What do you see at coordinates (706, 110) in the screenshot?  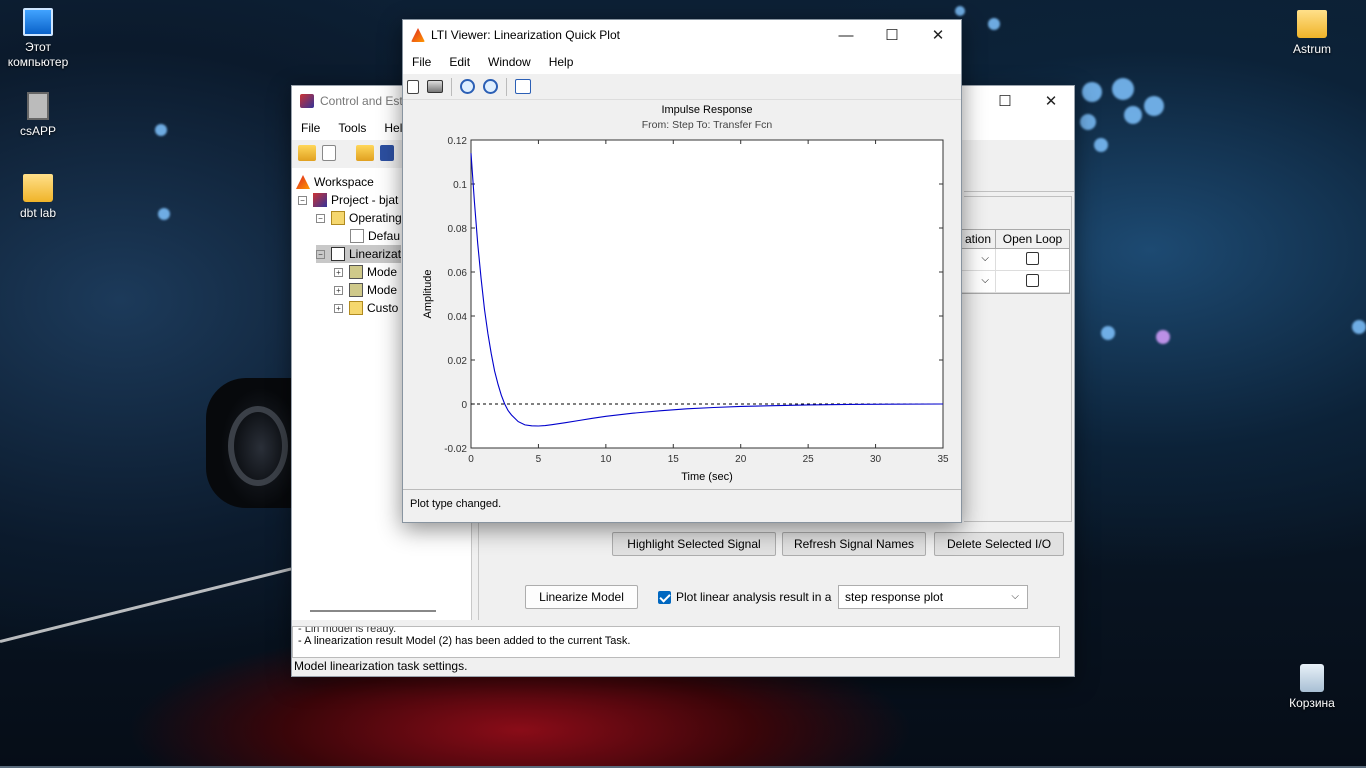 I see `chart-title: Impulse Response` at bounding box center [706, 110].